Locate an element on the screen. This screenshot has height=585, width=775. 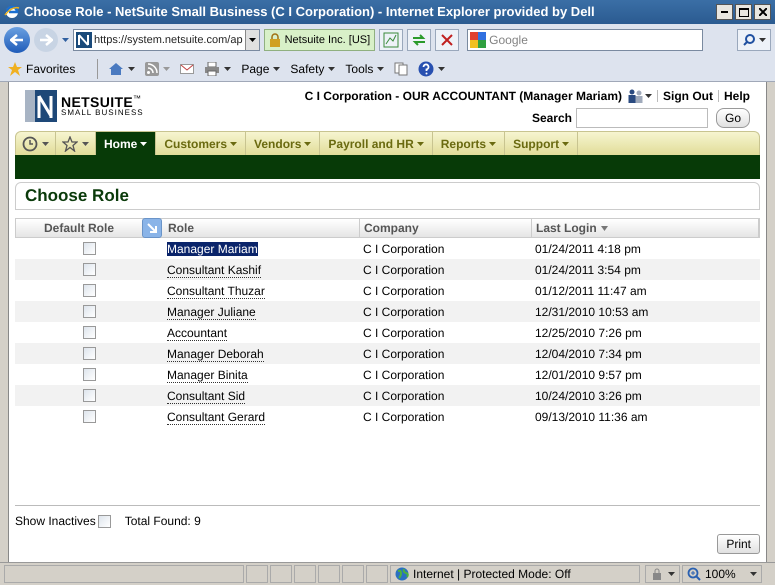
popout-button is located at coordinates (152, 228).